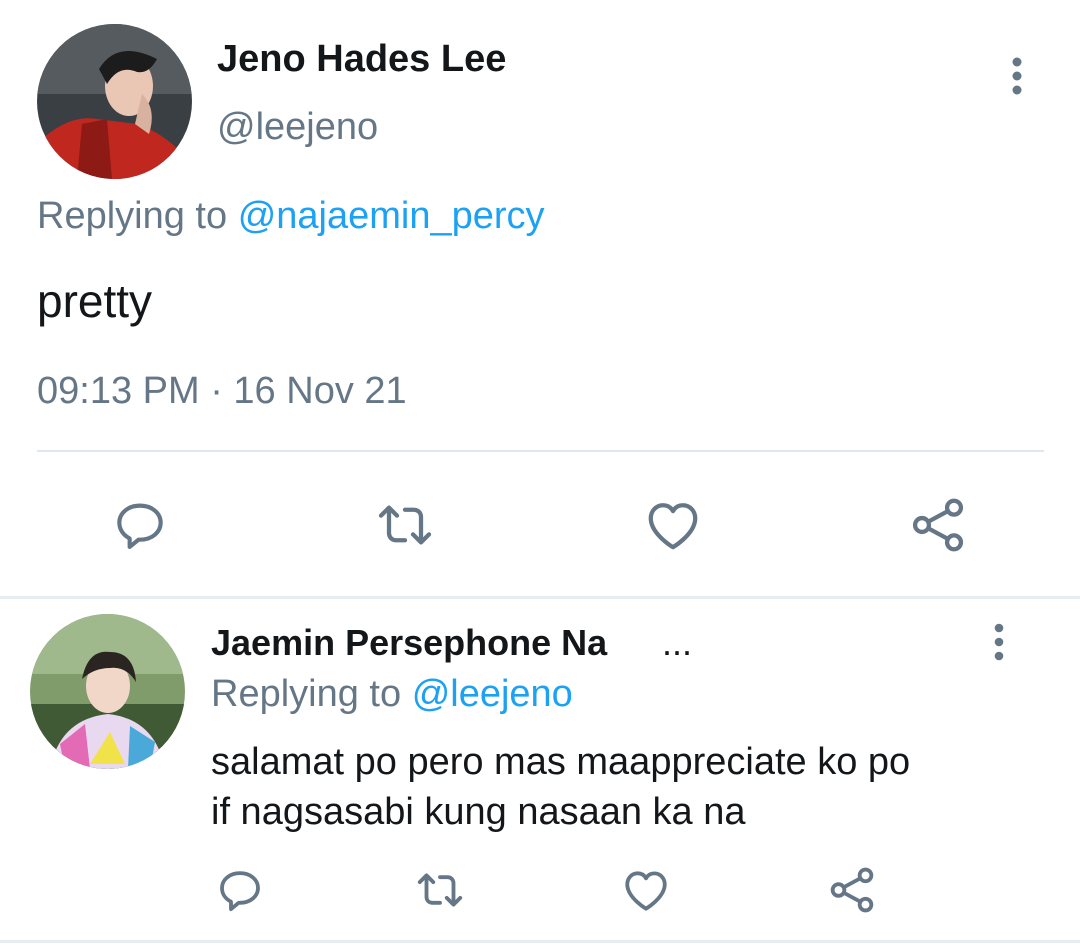 The height and width of the screenshot is (945, 1080). What do you see at coordinates (114, 101) in the screenshot?
I see `main-author-avatar` at bounding box center [114, 101].